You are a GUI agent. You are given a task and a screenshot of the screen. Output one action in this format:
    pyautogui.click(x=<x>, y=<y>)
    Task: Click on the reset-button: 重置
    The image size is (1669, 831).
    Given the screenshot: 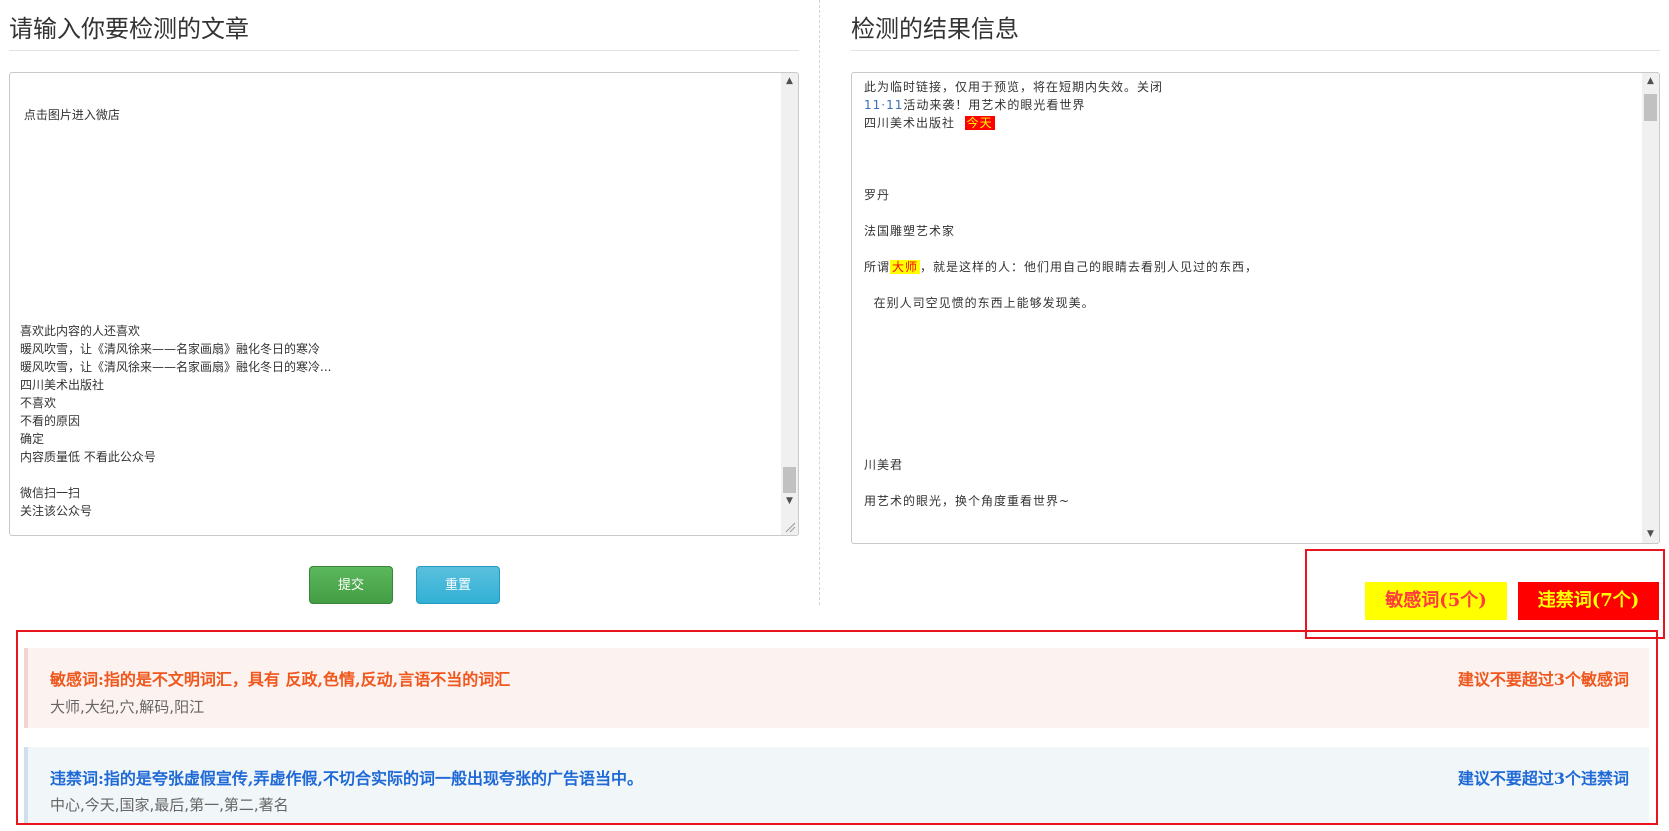 What is the action you would take?
    pyautogui.click(x=458, y=585)
    